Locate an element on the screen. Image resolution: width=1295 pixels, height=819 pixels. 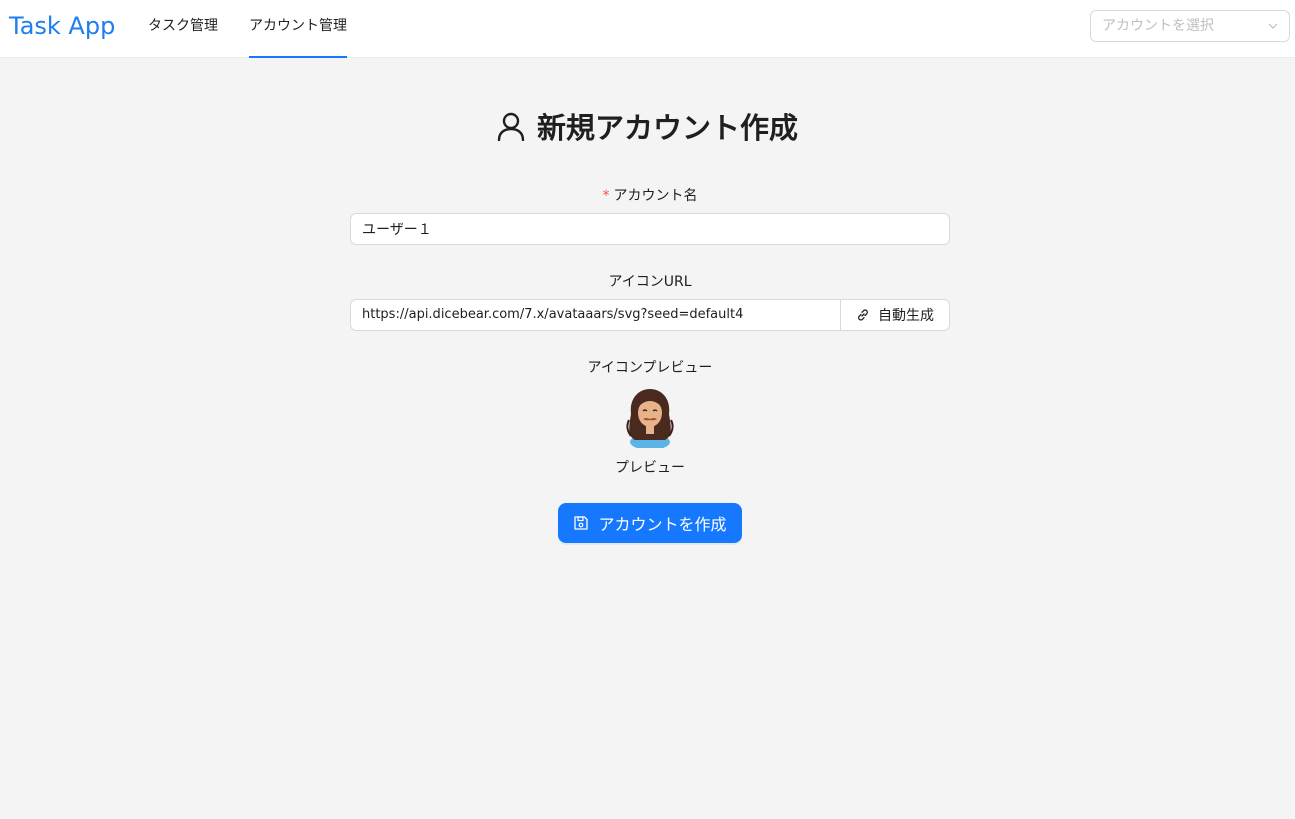
user-icon is located at coordinates (511, 126).